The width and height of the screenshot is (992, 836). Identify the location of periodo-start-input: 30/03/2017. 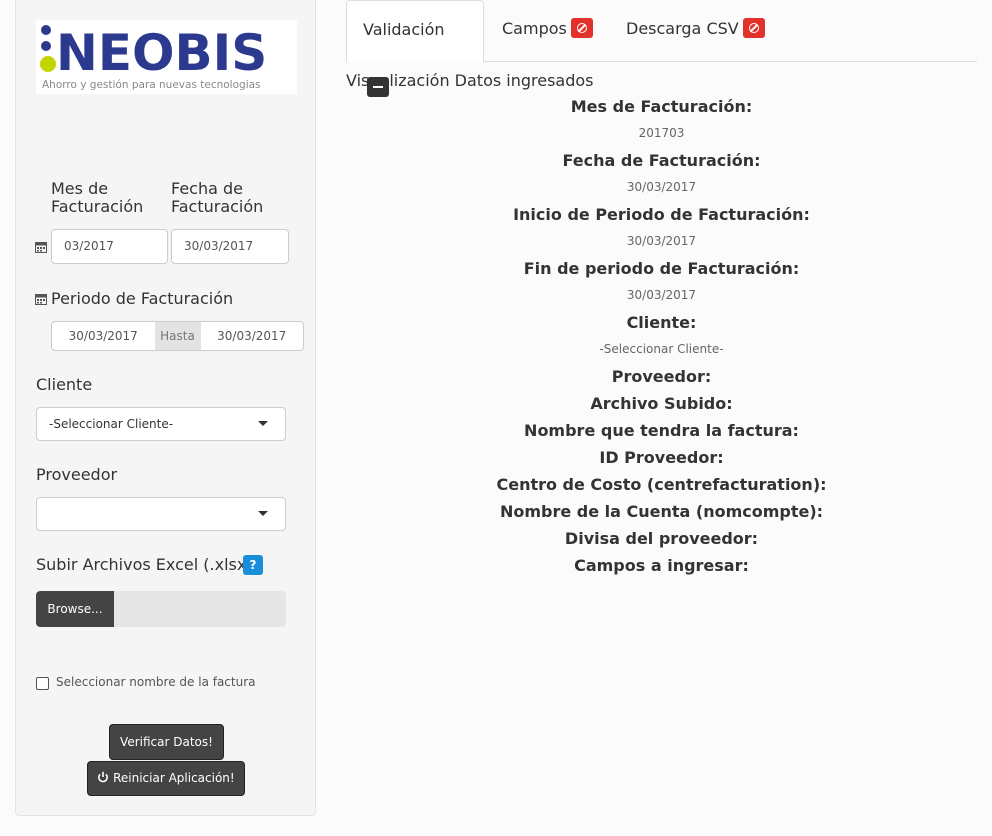
(103, 336).